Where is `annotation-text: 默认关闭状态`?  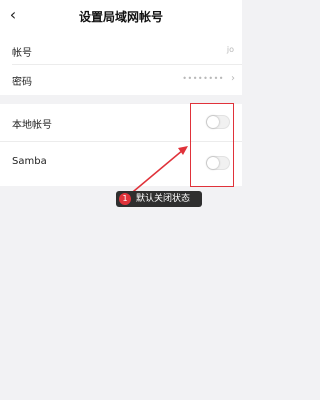 annotation-text: 默认关闭状态 is located at coordinates (163, 199).